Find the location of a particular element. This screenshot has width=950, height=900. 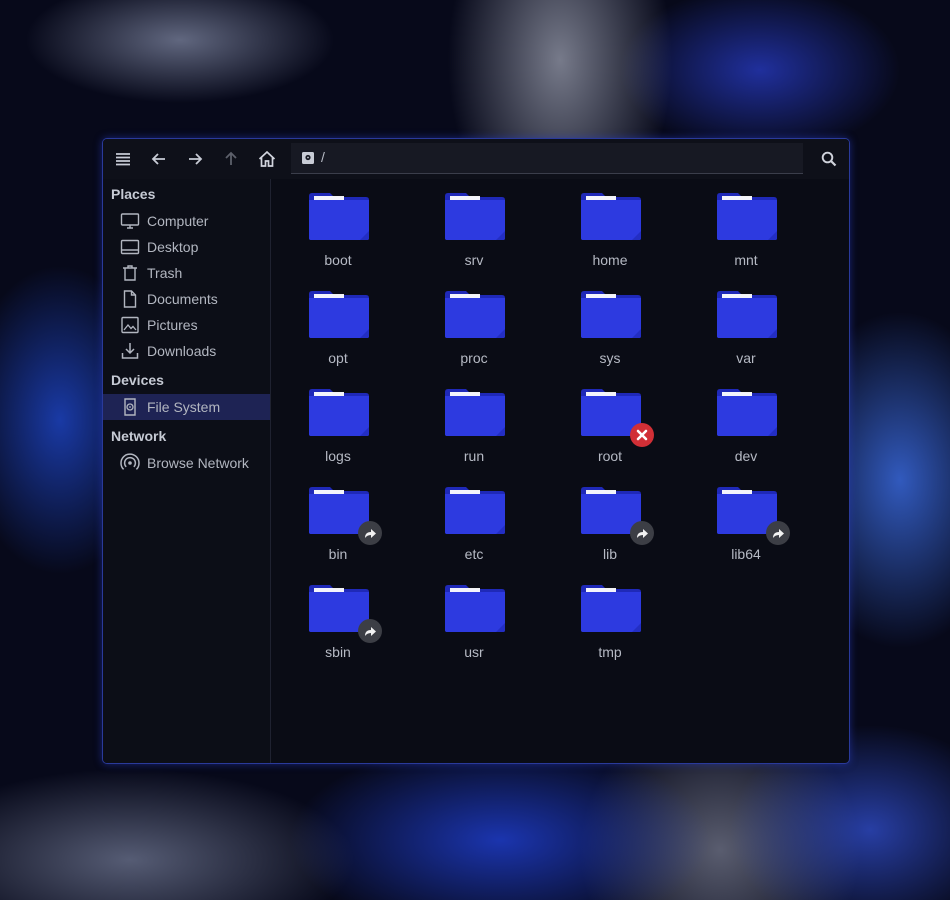

folder-item: mnt is located at coordinates (746, 224).